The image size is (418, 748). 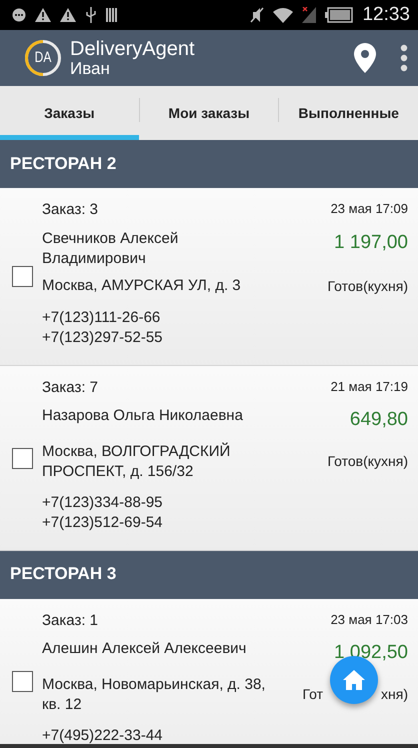 What do you see at coordinates (348, 113) in the screenshot?
I see `tab: Выполненные` at bounding box center [348, 113].